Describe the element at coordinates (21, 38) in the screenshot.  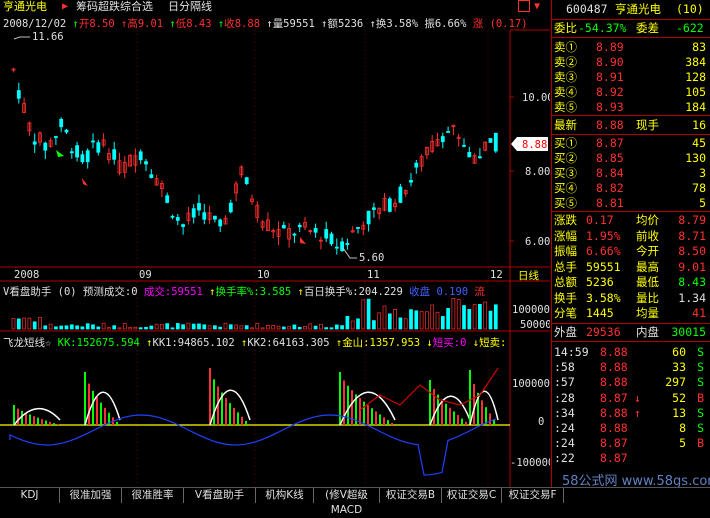
I see `high-leader` at that location.